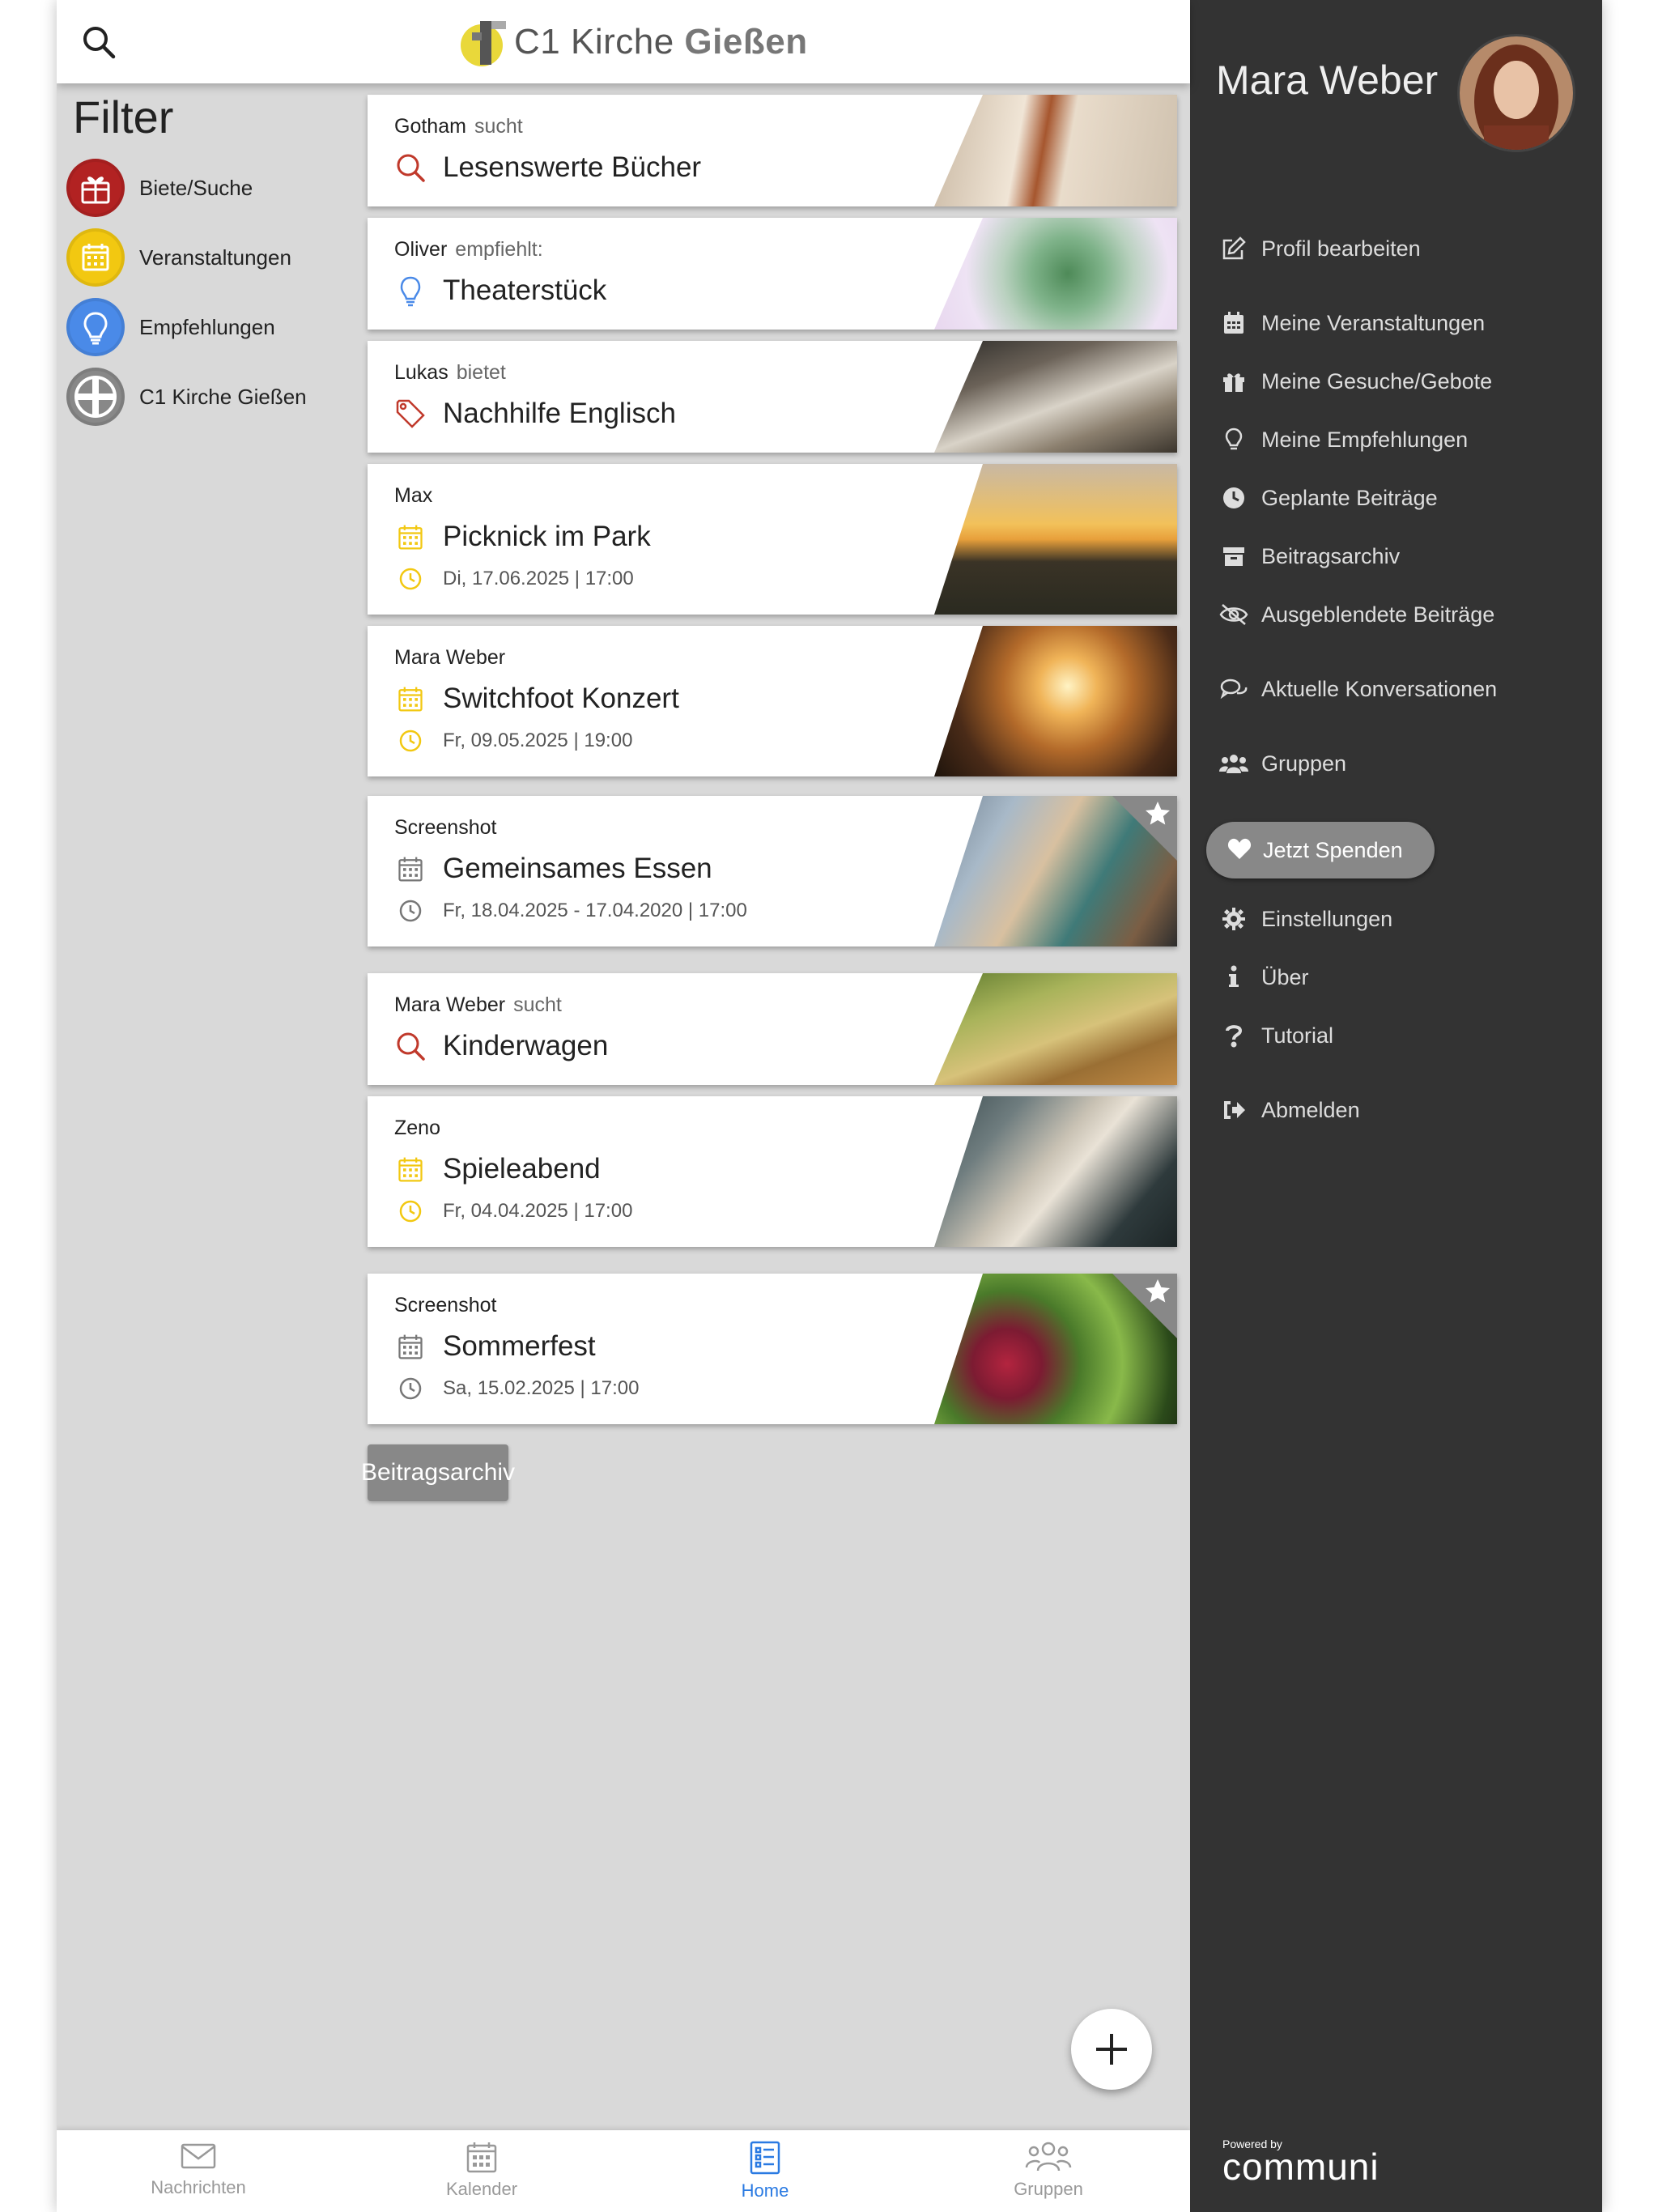 This screenshot has height=2212, width=1658. What do you see at coordinates (1304, 764) in the screenshot?
I see `menu-label: Gruppen` at bounding box center [1304, 764].